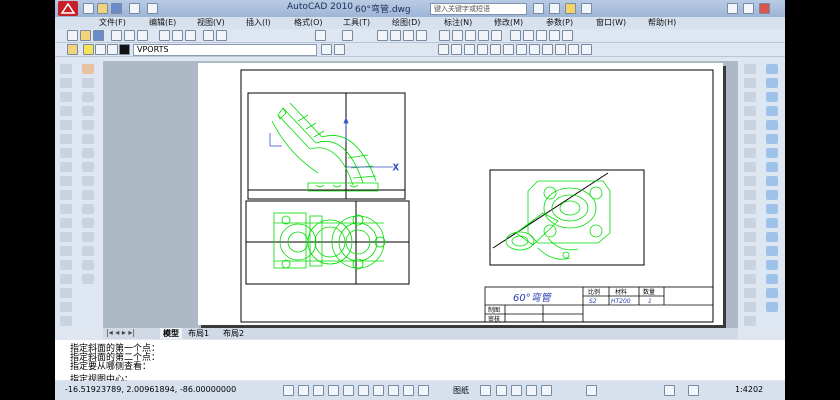  Describe the element at coordinates (732, 8) in the screenshot. I see `minimize-icon` at that location.